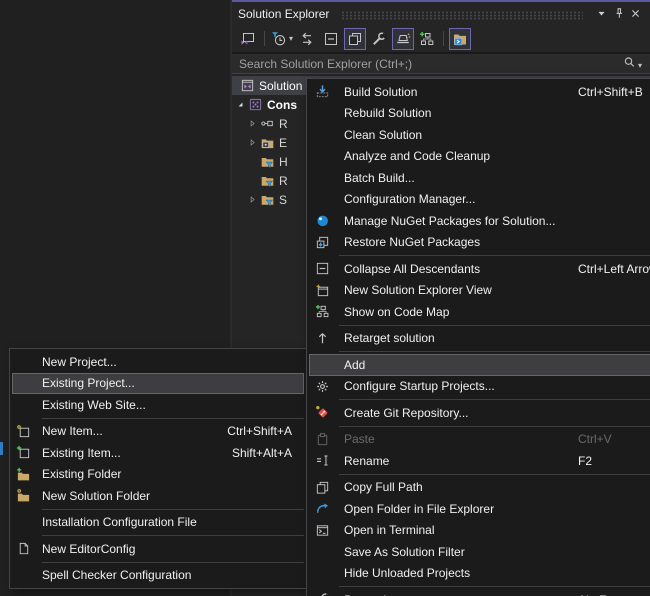 The image size is (650, 596). I want to click on menu-item-label: Hide Unloaded Projects, so click(407, 573).